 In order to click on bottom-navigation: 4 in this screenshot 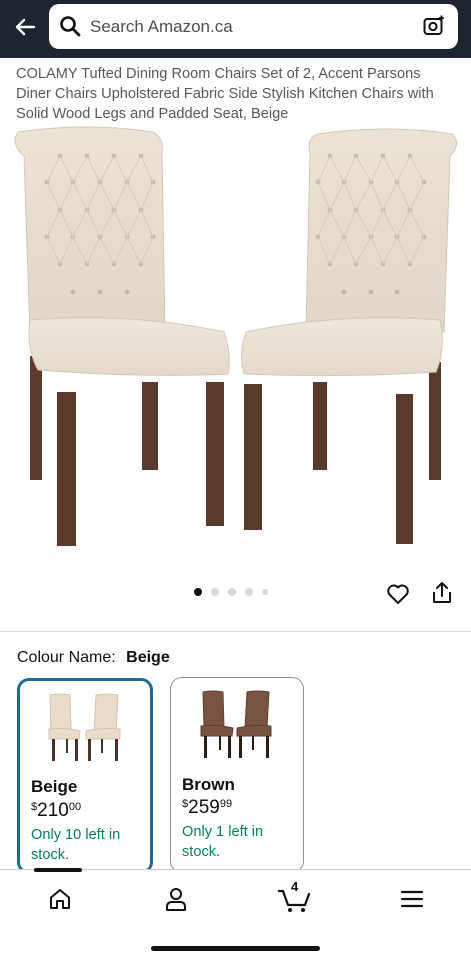, I will do `click(235, 914)`.